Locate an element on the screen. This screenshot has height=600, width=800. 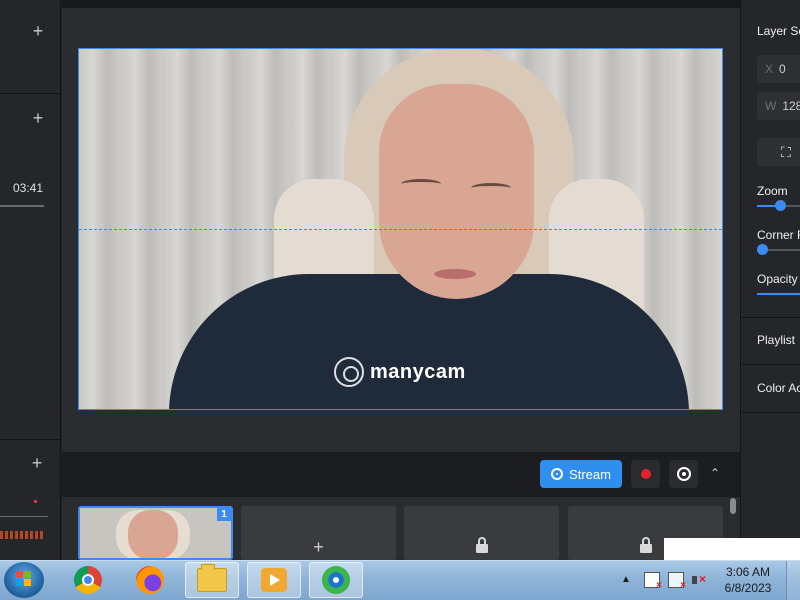
manycam-icon is located at coordinates (336, 580).